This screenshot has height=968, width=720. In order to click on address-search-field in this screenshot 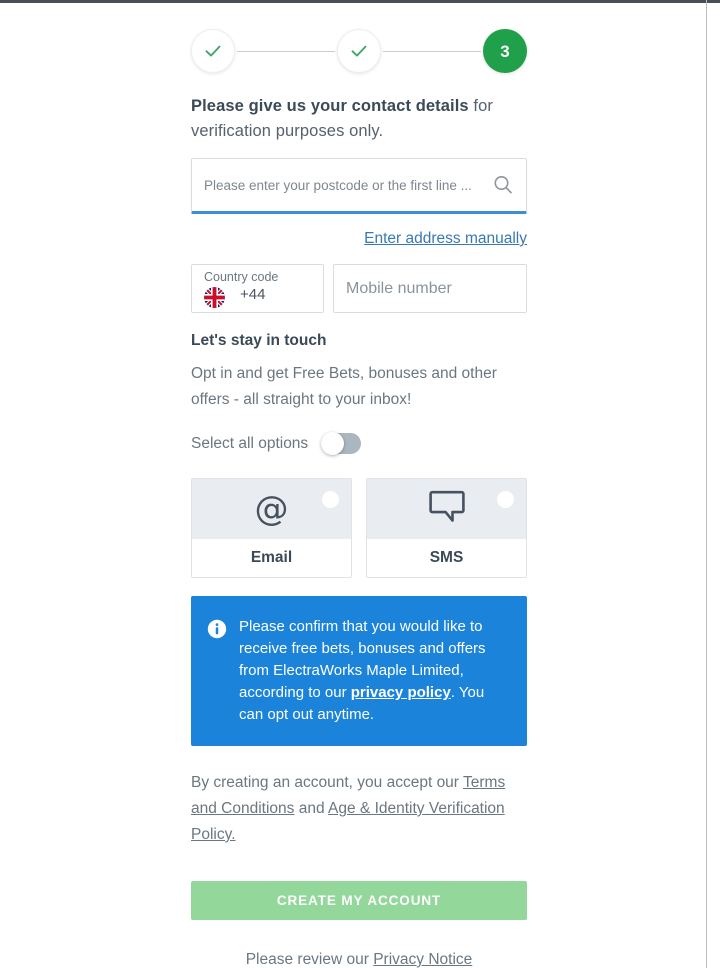, I will do `click(359, 186)`.